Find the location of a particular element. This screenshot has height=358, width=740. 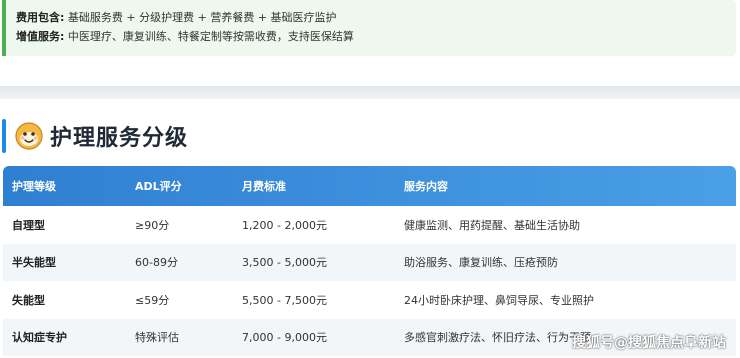

monthly-fee-cell: 7,000 - 9,000元 is located at coordinates (284, 338).